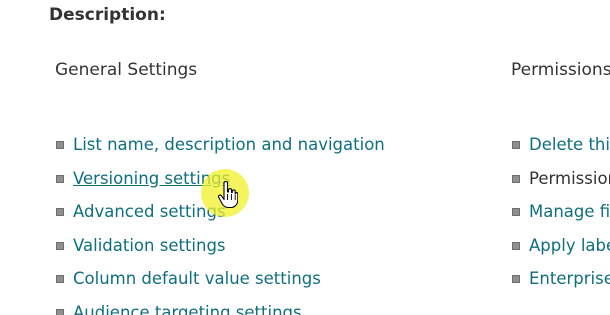 This screenshot has width=610, height=315. What do you see at coordinates (149, 212) in the screenshot?
I see `advanced-settings-link: Advanced settings` at bounding box center [149, 212].